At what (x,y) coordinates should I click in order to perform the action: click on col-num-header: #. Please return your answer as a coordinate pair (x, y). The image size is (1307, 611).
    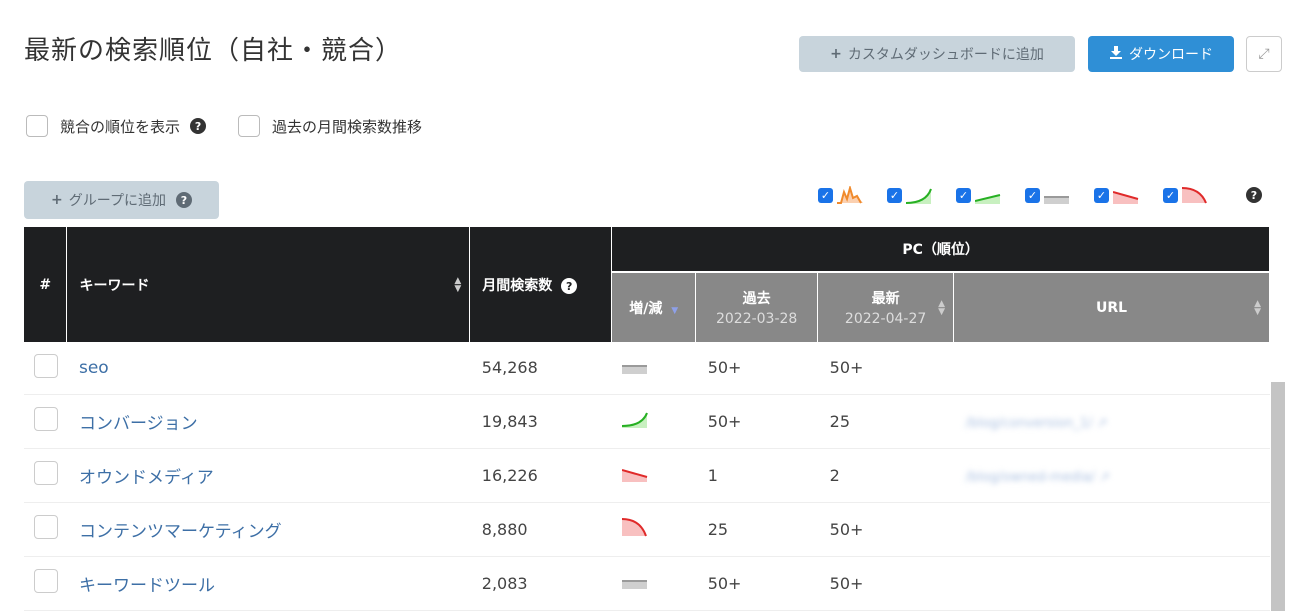
    Looking at the image, I should click on (46, 284).